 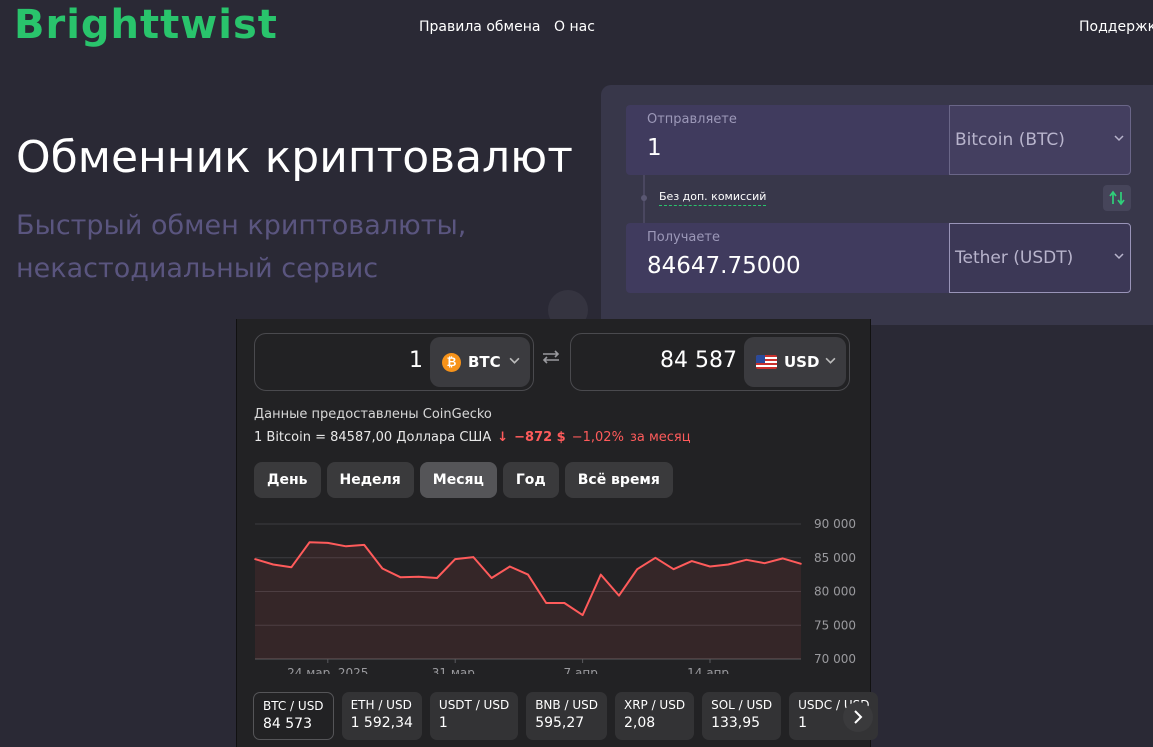 What do you see at coordinates (540, 437) in the screenshot?
I see `rate-change-abs: −872 $` at bounding box center [540, 437].